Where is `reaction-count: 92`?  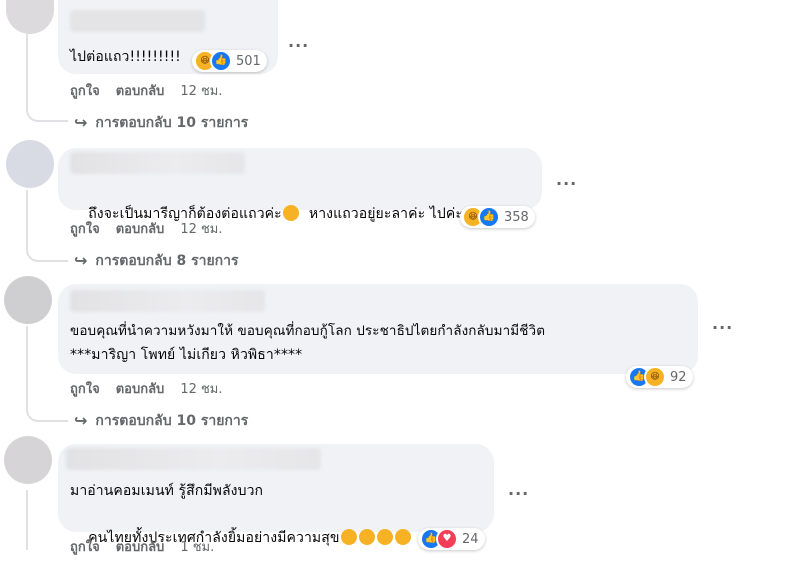 reaction-count: 92 is located at coordinates (678, 377).